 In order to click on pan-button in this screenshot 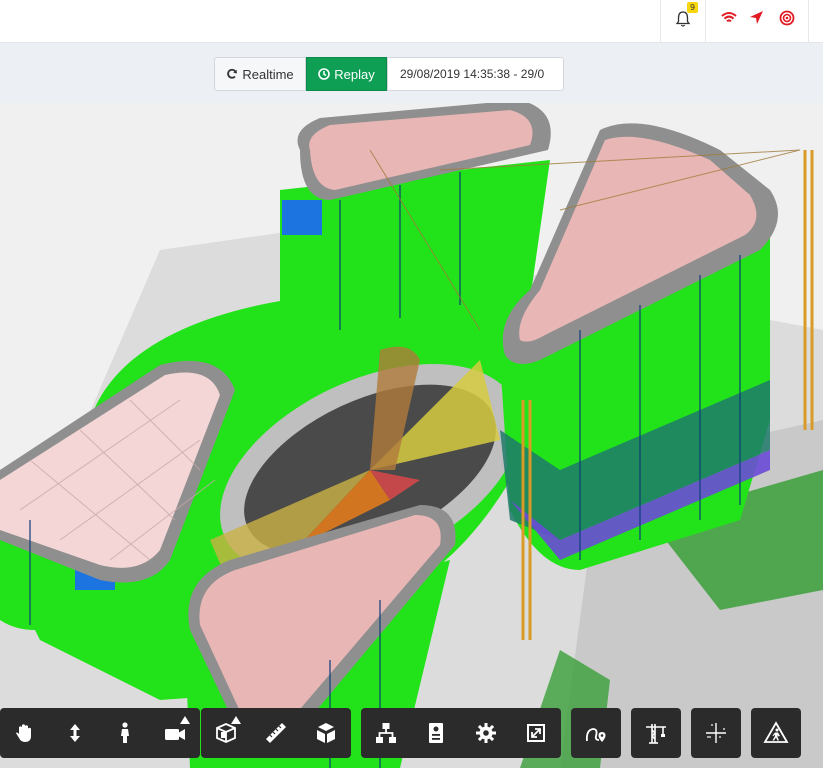, I will do `click(25, 733)`.